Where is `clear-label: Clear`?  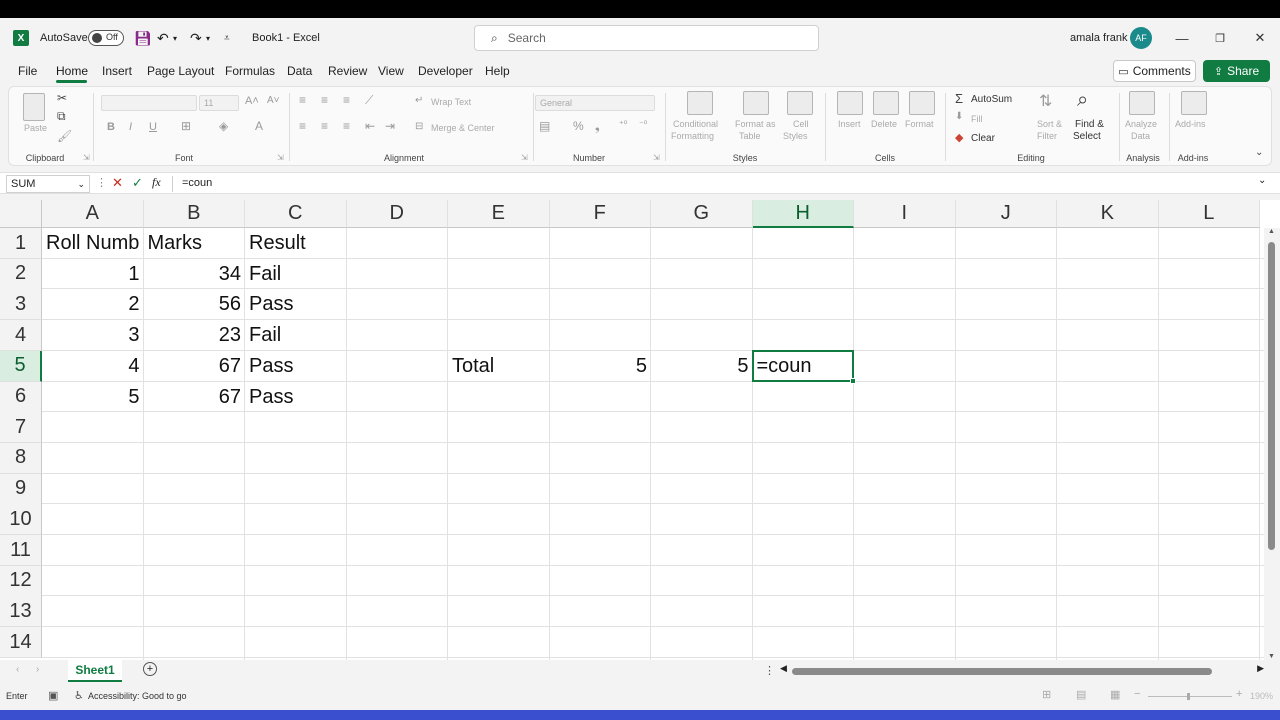 clear-label: Clear is located at coordinates (983, 138).